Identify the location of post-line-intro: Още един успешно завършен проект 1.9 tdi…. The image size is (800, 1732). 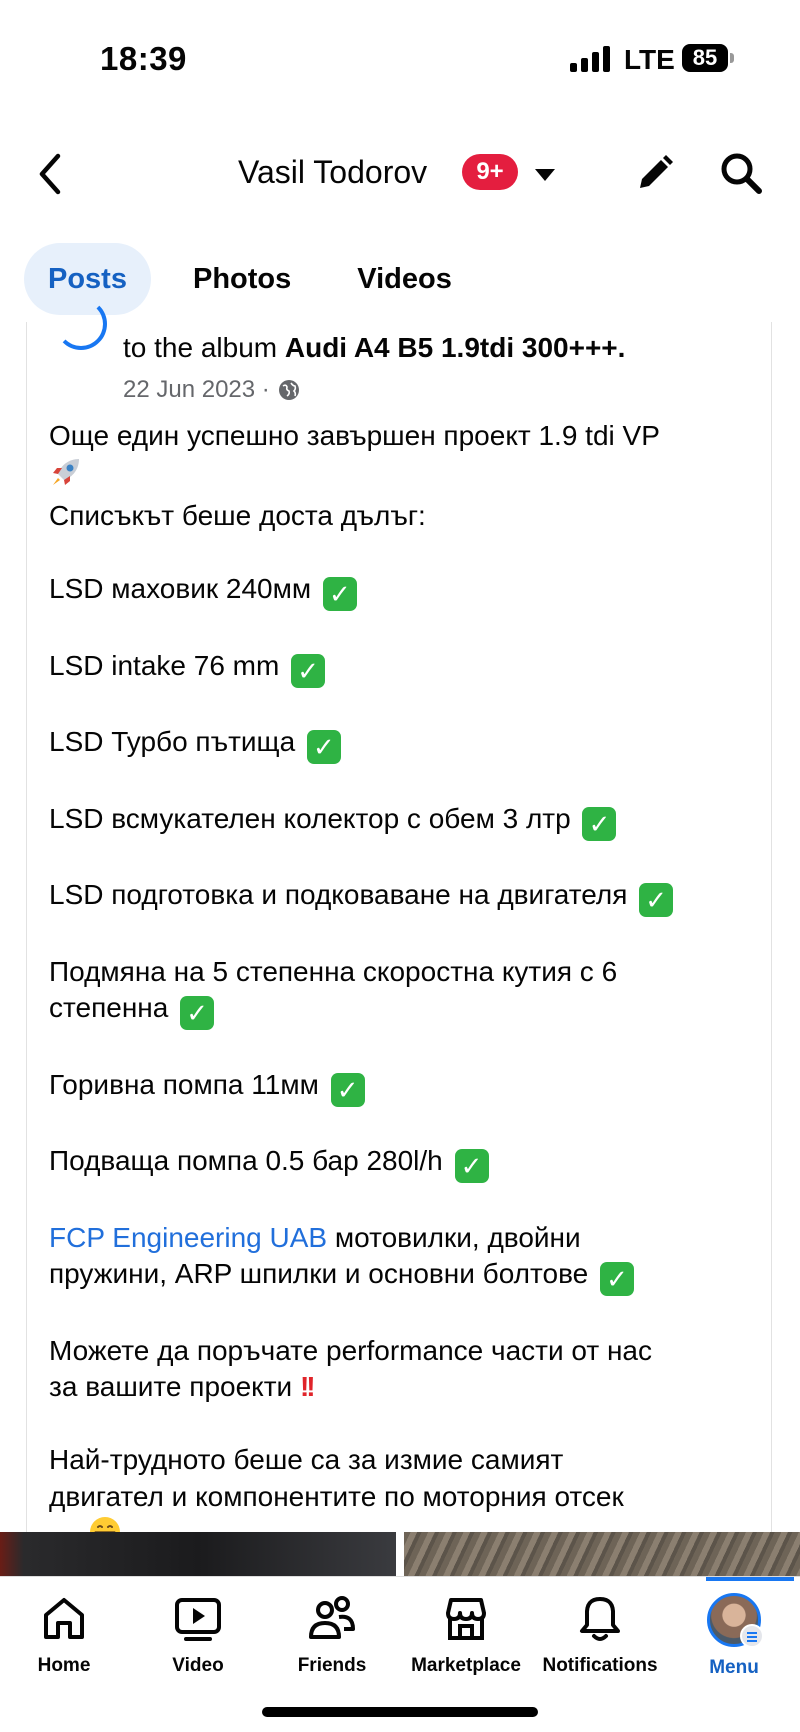
(354, 435).